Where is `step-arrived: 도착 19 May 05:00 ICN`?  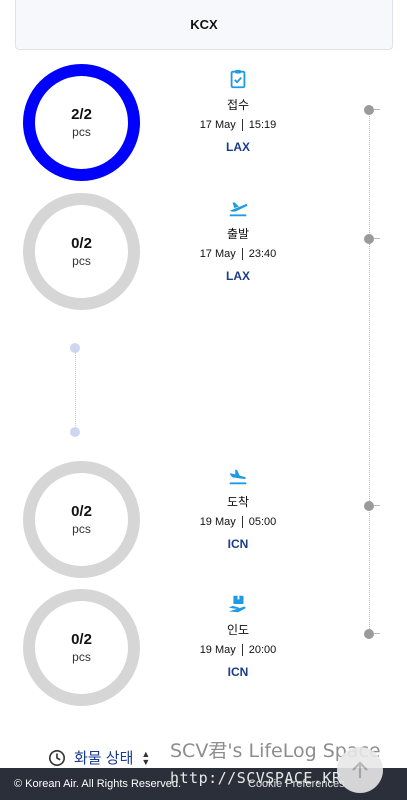
step-arrived: 도착 19 May 05:00 ICN is located at coordinates (238, 508).